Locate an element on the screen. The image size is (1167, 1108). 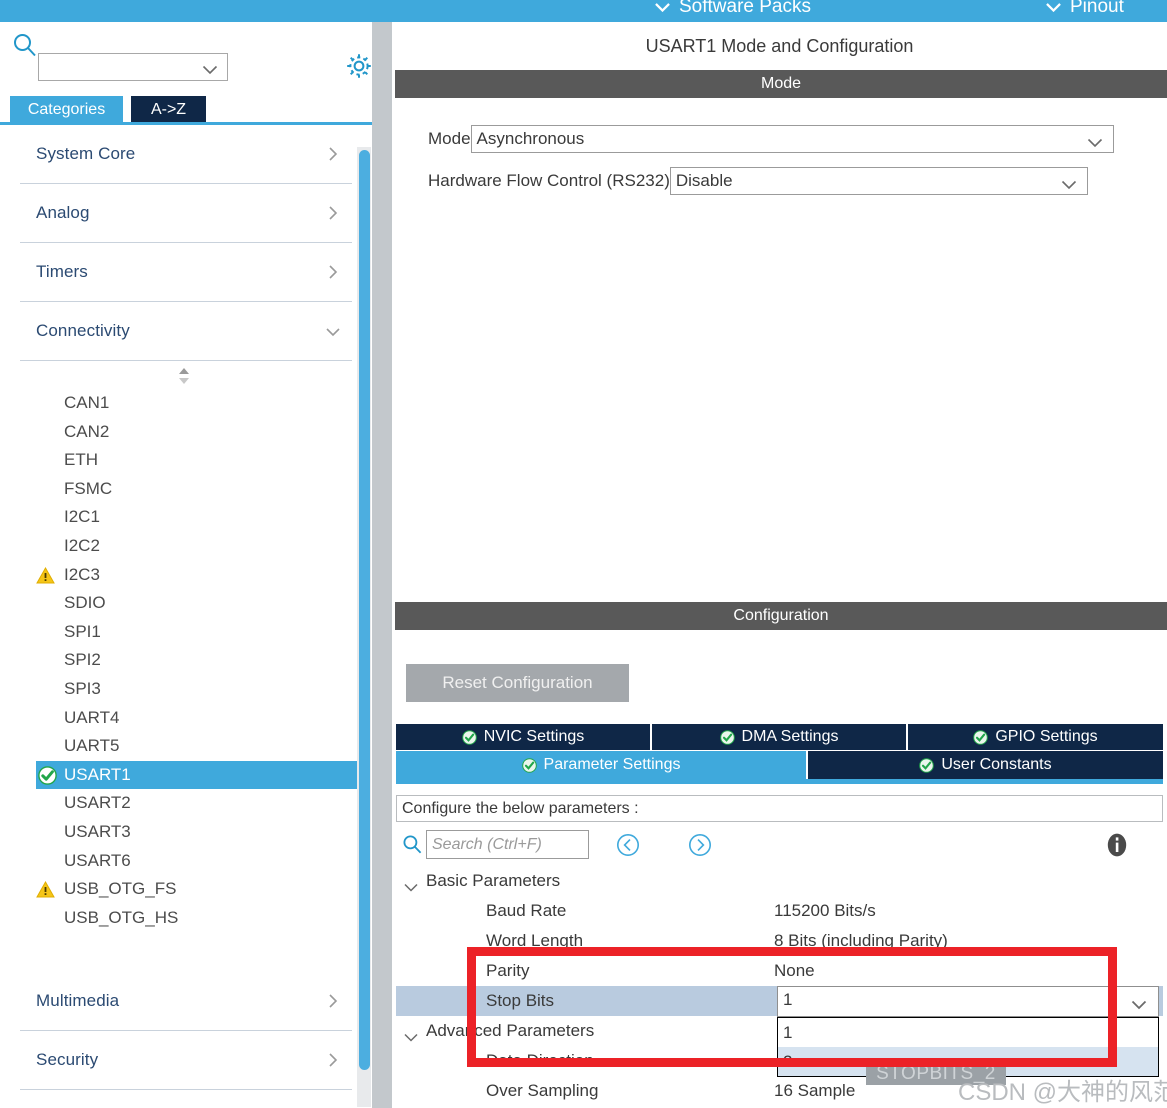
list-item: ETH is located at coordinates (186, 460).